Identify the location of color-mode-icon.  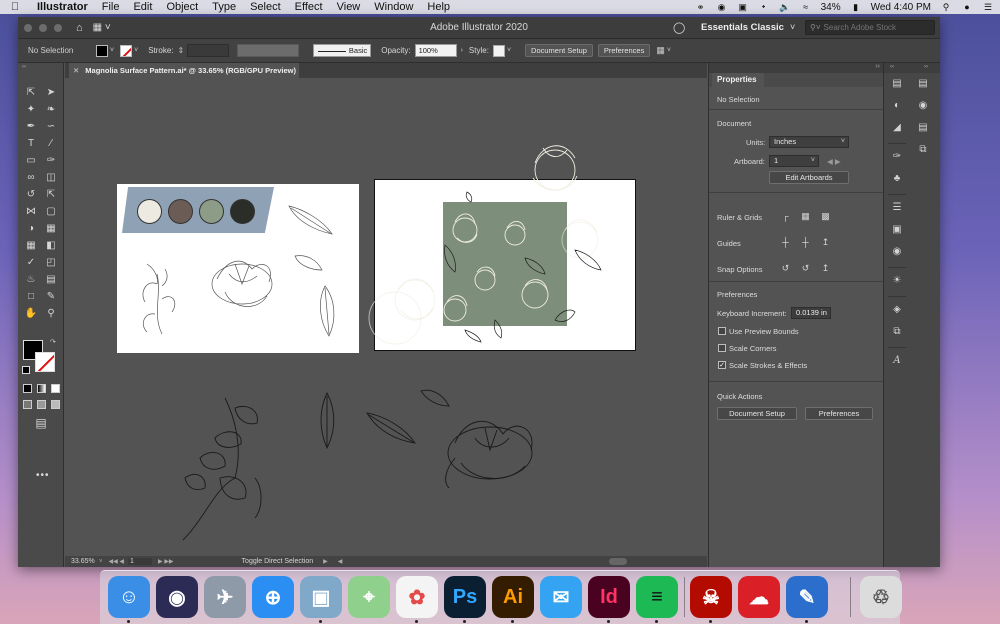
(27, 388).